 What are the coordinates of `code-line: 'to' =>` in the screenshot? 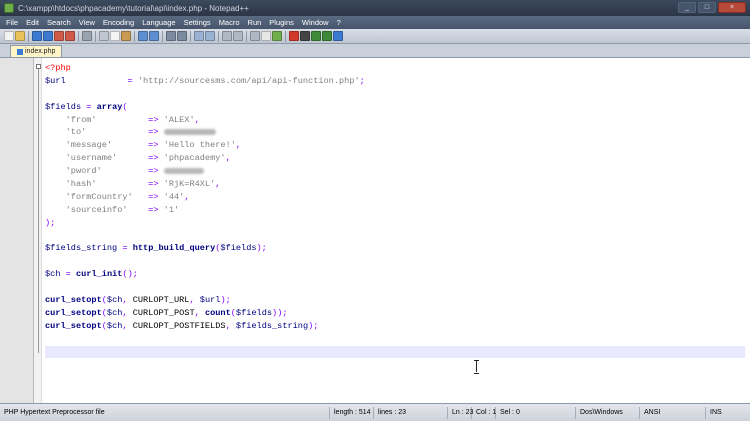 It's located at (395, 132).